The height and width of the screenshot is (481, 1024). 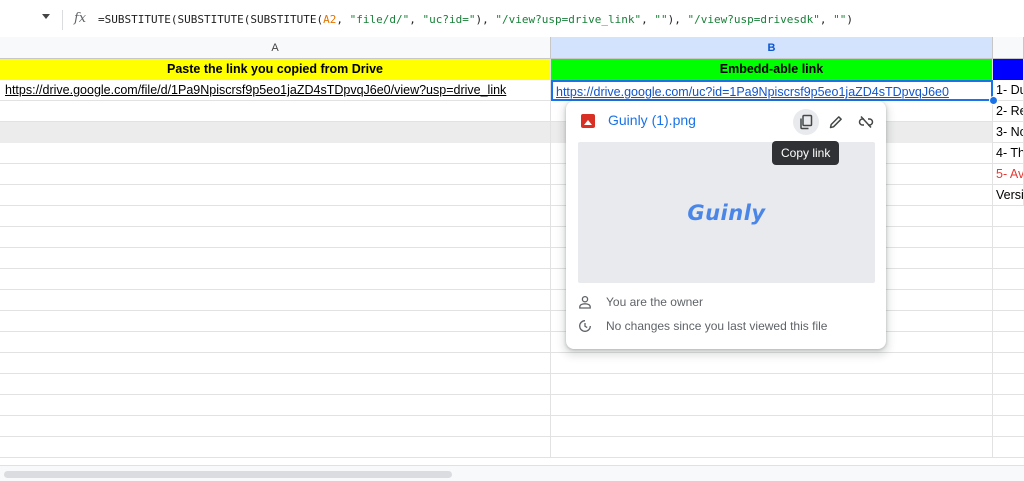 What do you see at coordinates (275, 174) in the screenshot?
I see `cell-a6` at bounding box center [275, 174].